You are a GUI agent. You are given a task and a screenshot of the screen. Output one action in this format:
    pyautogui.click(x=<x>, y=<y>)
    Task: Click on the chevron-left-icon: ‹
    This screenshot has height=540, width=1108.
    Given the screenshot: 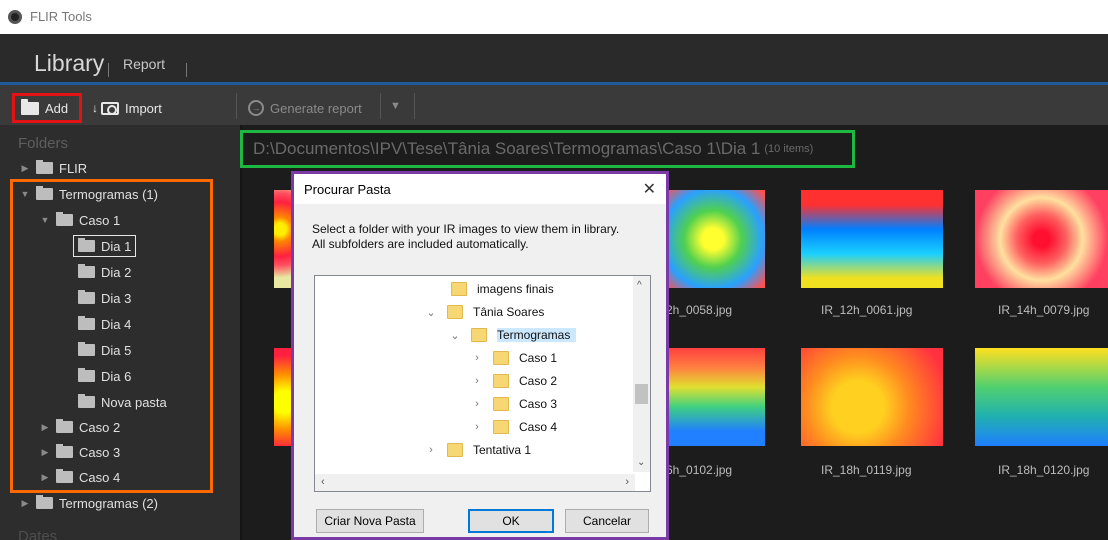 What is the action you would take?
    pyautogui.click(x=323, y=482)
    